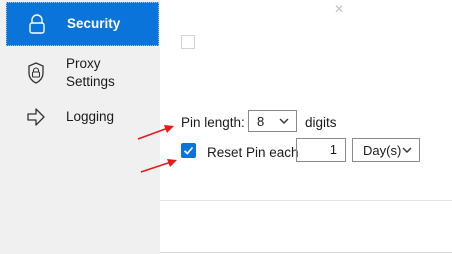 The width and height of the screenshot is (452, 254). I want to click on pin-length-value: 8, so click(261, 121).